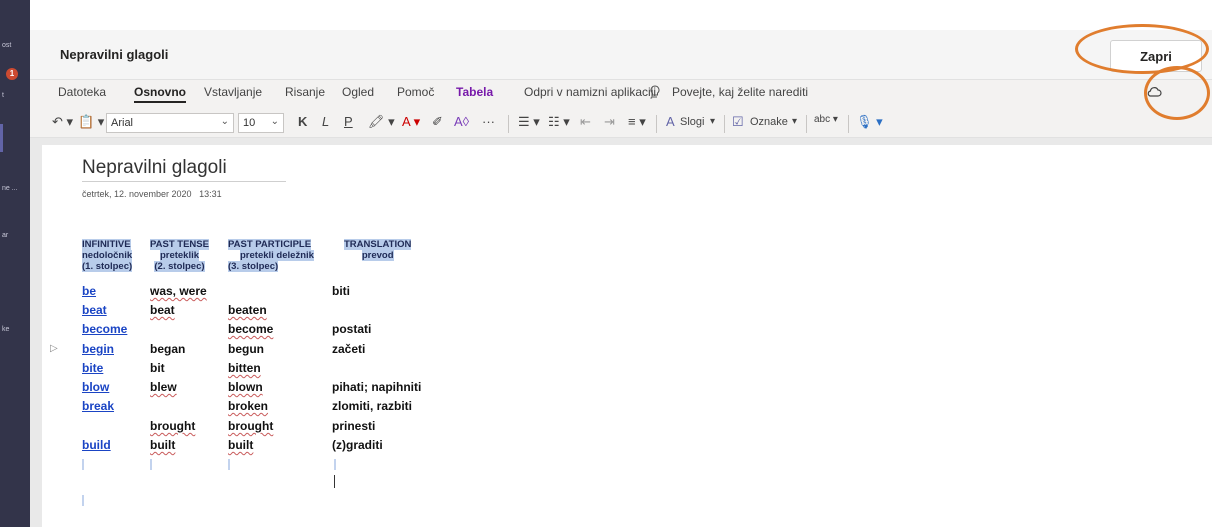  I want to click on tab-home: Osnovno, so click(160, 94).